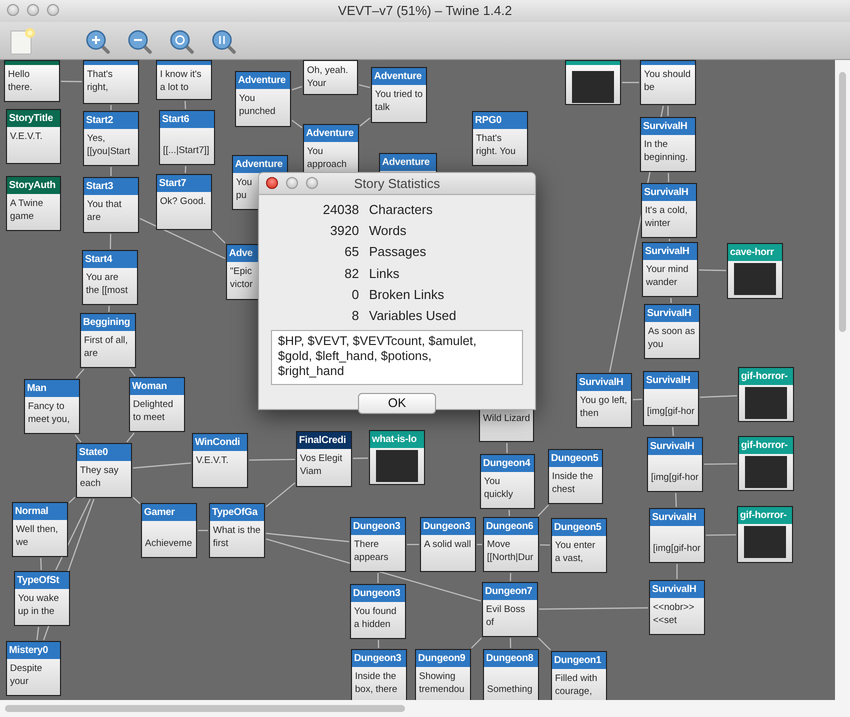  What do you see at coordinates (496, 145) in the screenshot?
I see `passage-excerpt: That's right. You` at bounding box center [496, 145].